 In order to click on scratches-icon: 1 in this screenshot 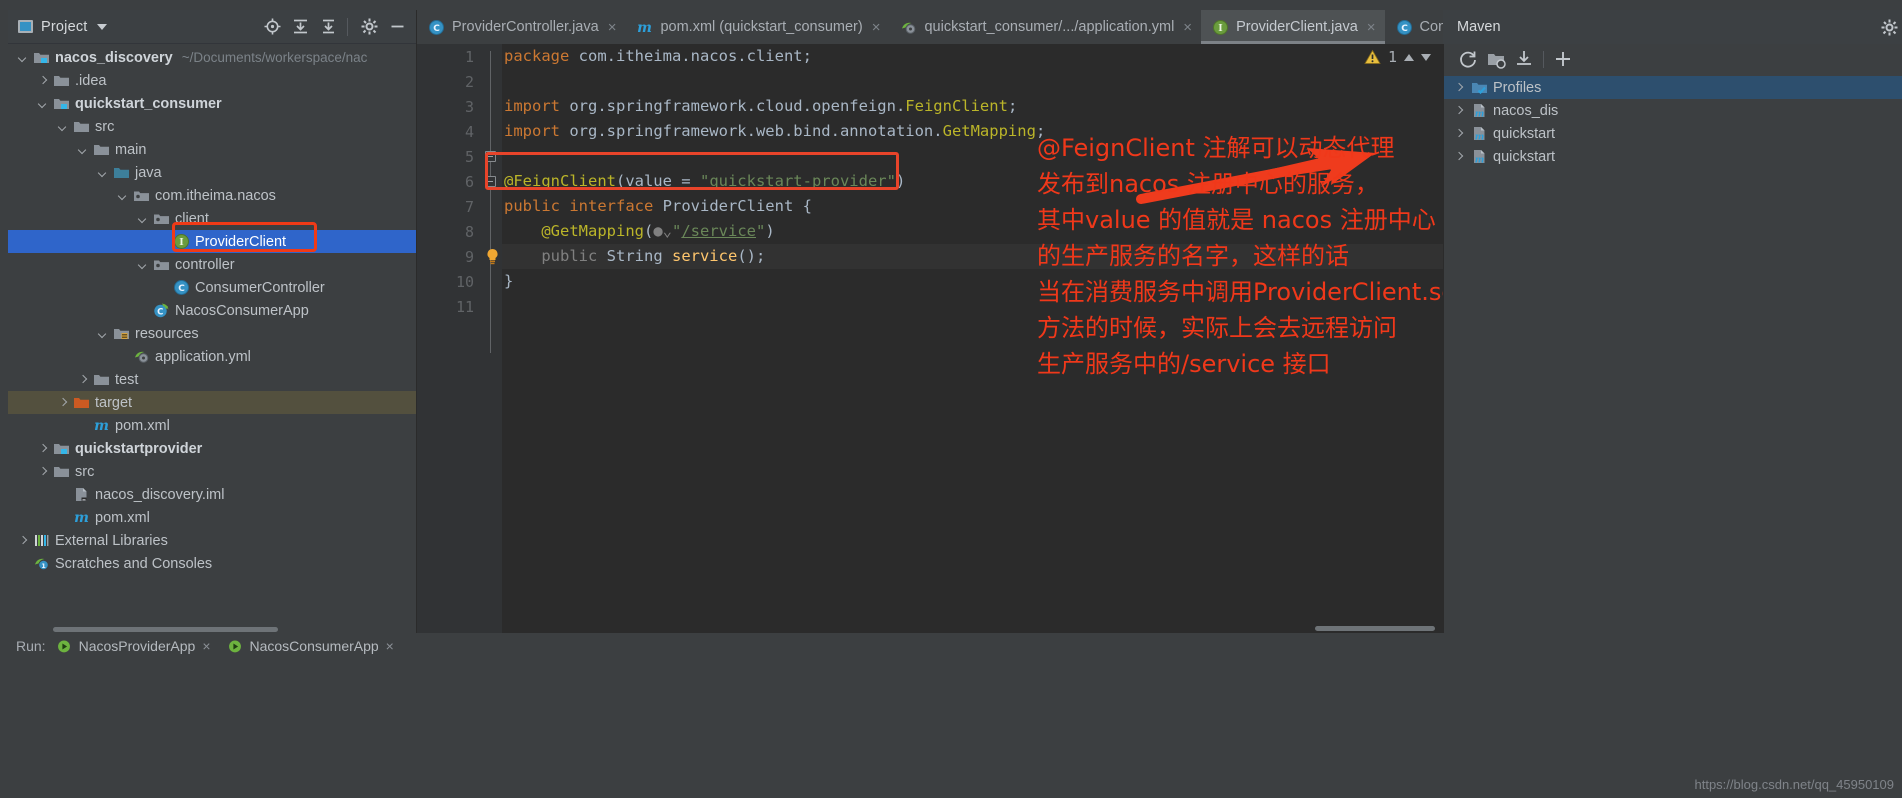, I will do `click(41, 563)`.